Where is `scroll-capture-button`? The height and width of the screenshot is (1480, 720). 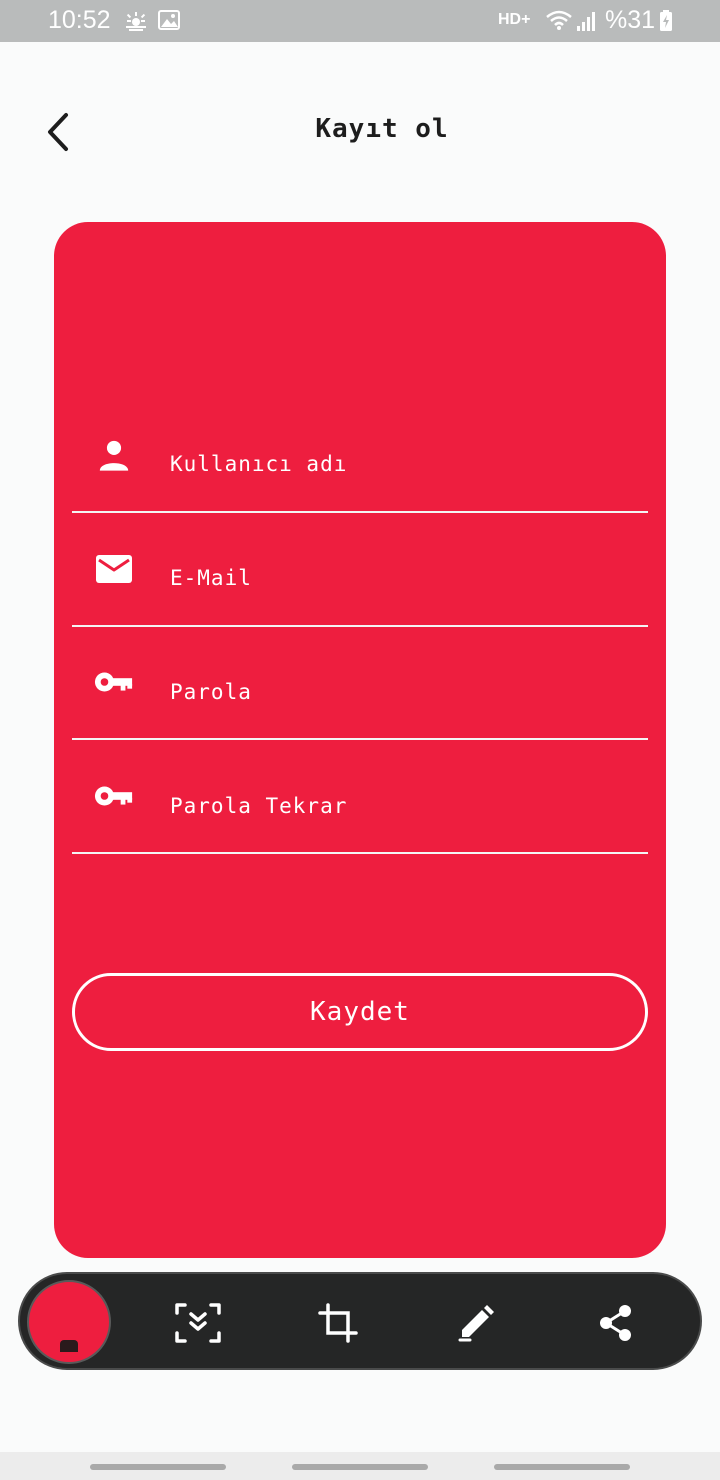
scroll-capture-button is located at coordinates (198, 1323).